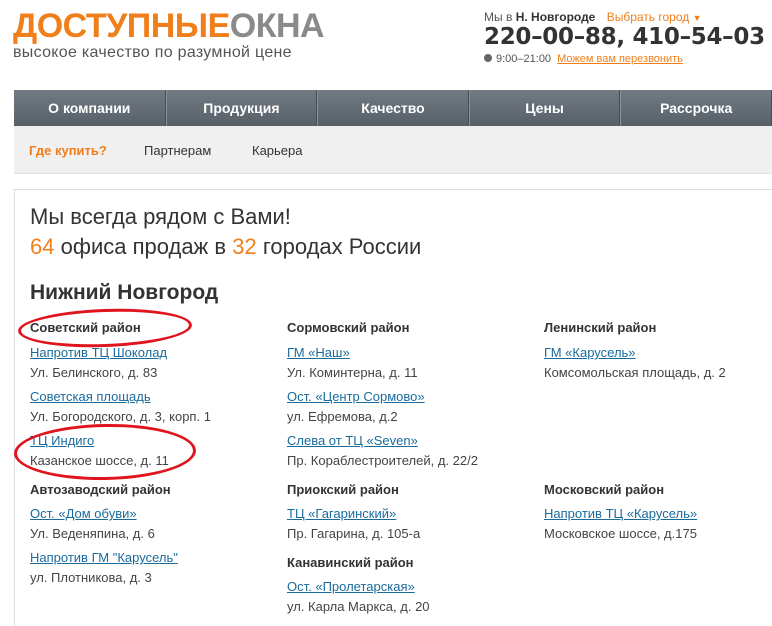 This screenshot has height=626, width=772. What do you see at coordinates (160, 216) in the screenshot?
I see `intro-heading: Мы всегда рядом с Вами!` at bounding box center [160, 216].